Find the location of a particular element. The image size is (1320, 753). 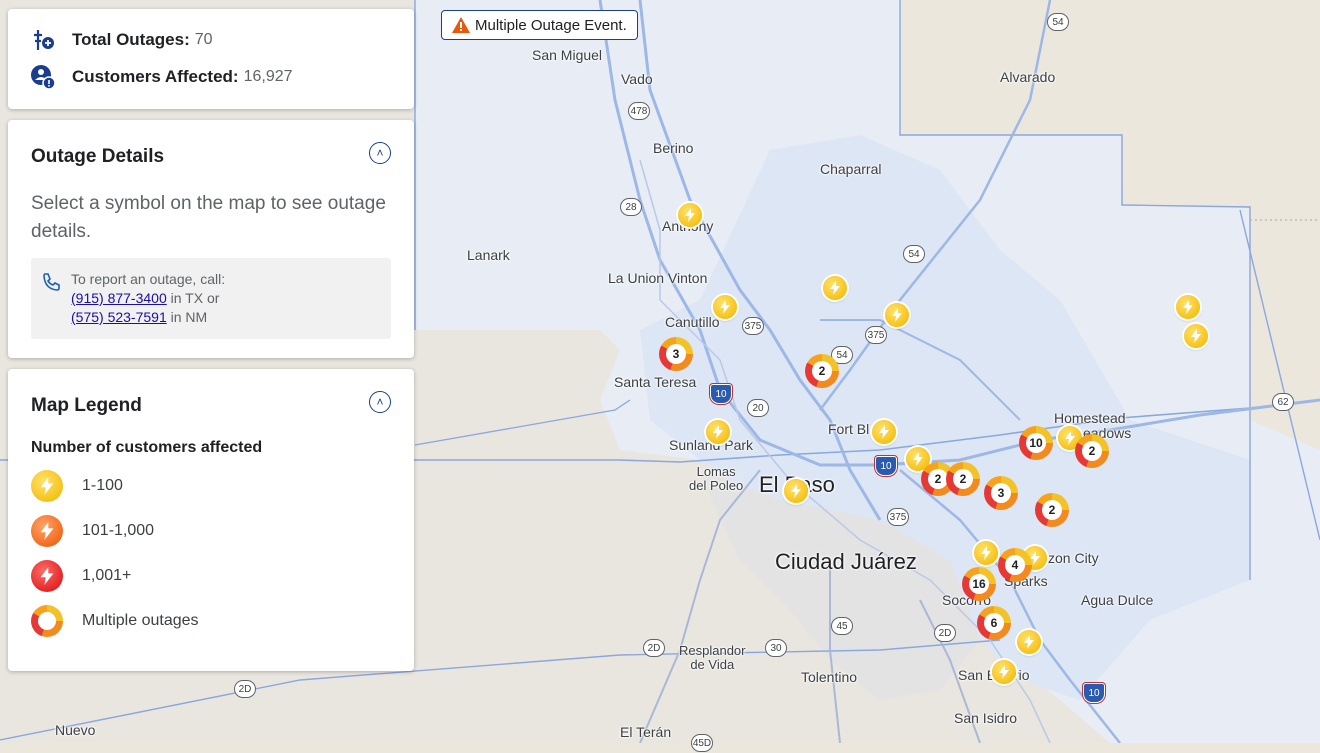

place-vado: Vado is located at coordinates (637, 79).